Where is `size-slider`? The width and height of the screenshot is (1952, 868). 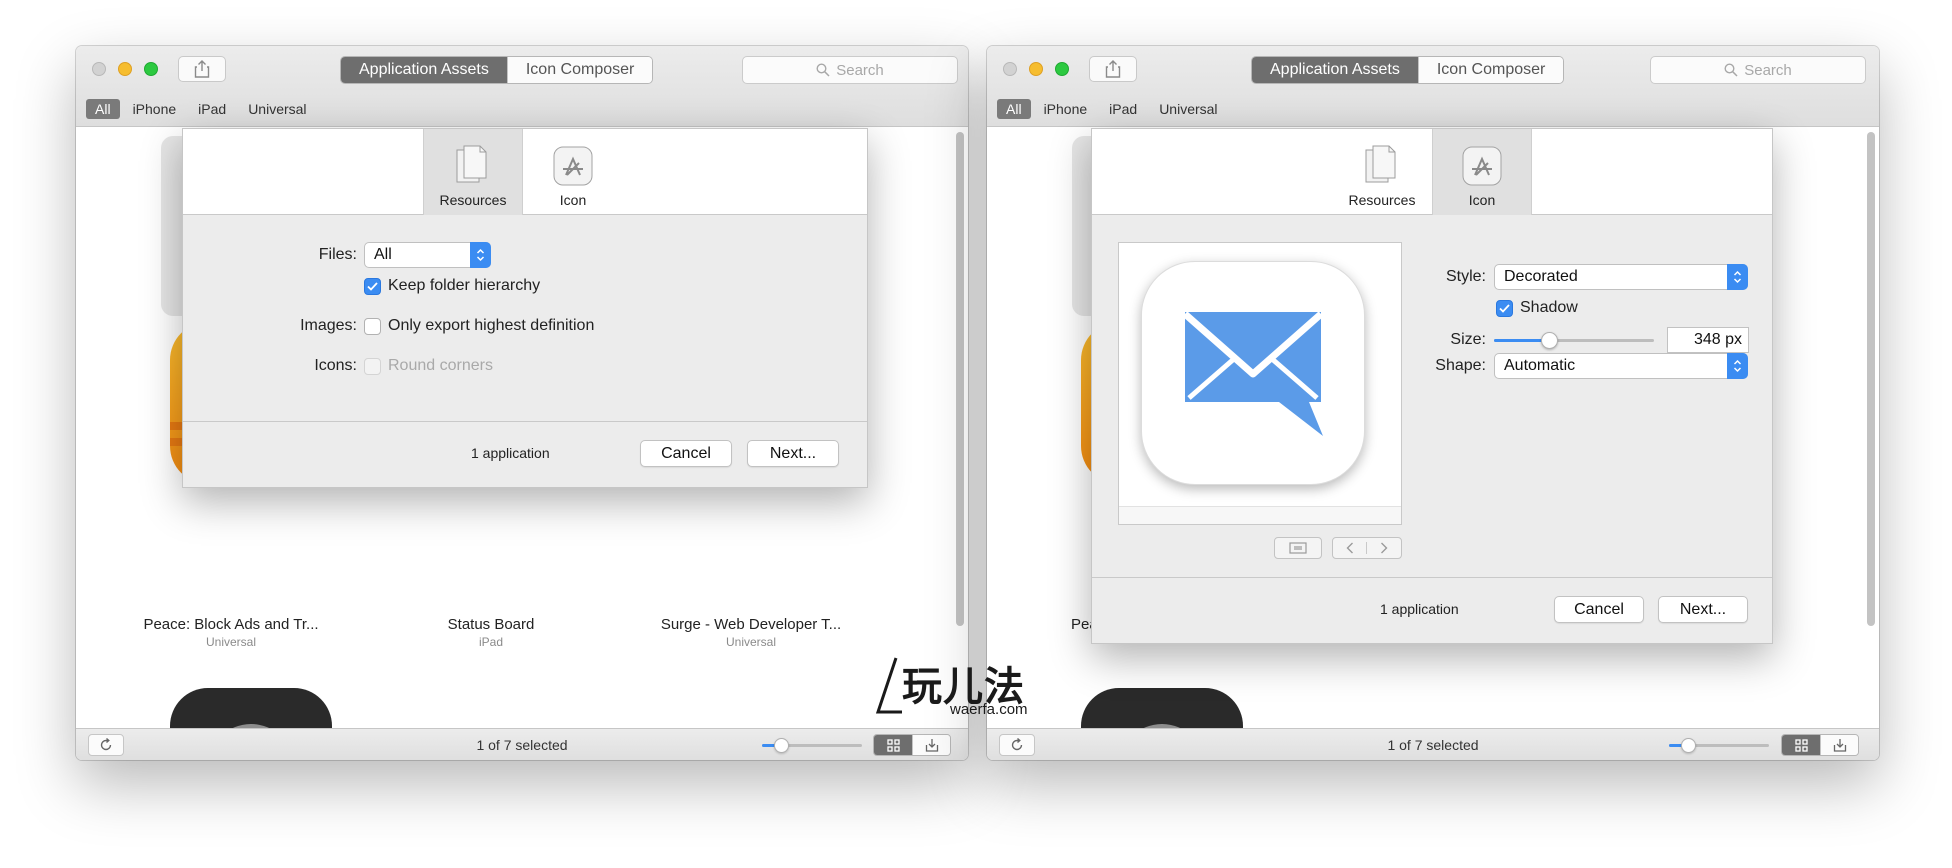
size-slider is located at coordinates (1574, 340).